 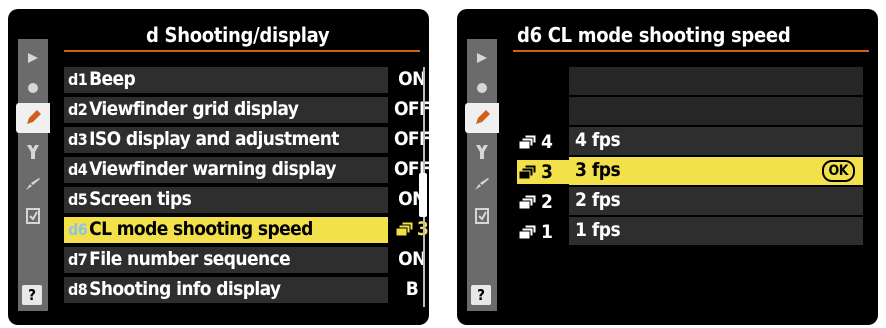 I want to click on option-icon-group: 1, so click(x=544, y=232).